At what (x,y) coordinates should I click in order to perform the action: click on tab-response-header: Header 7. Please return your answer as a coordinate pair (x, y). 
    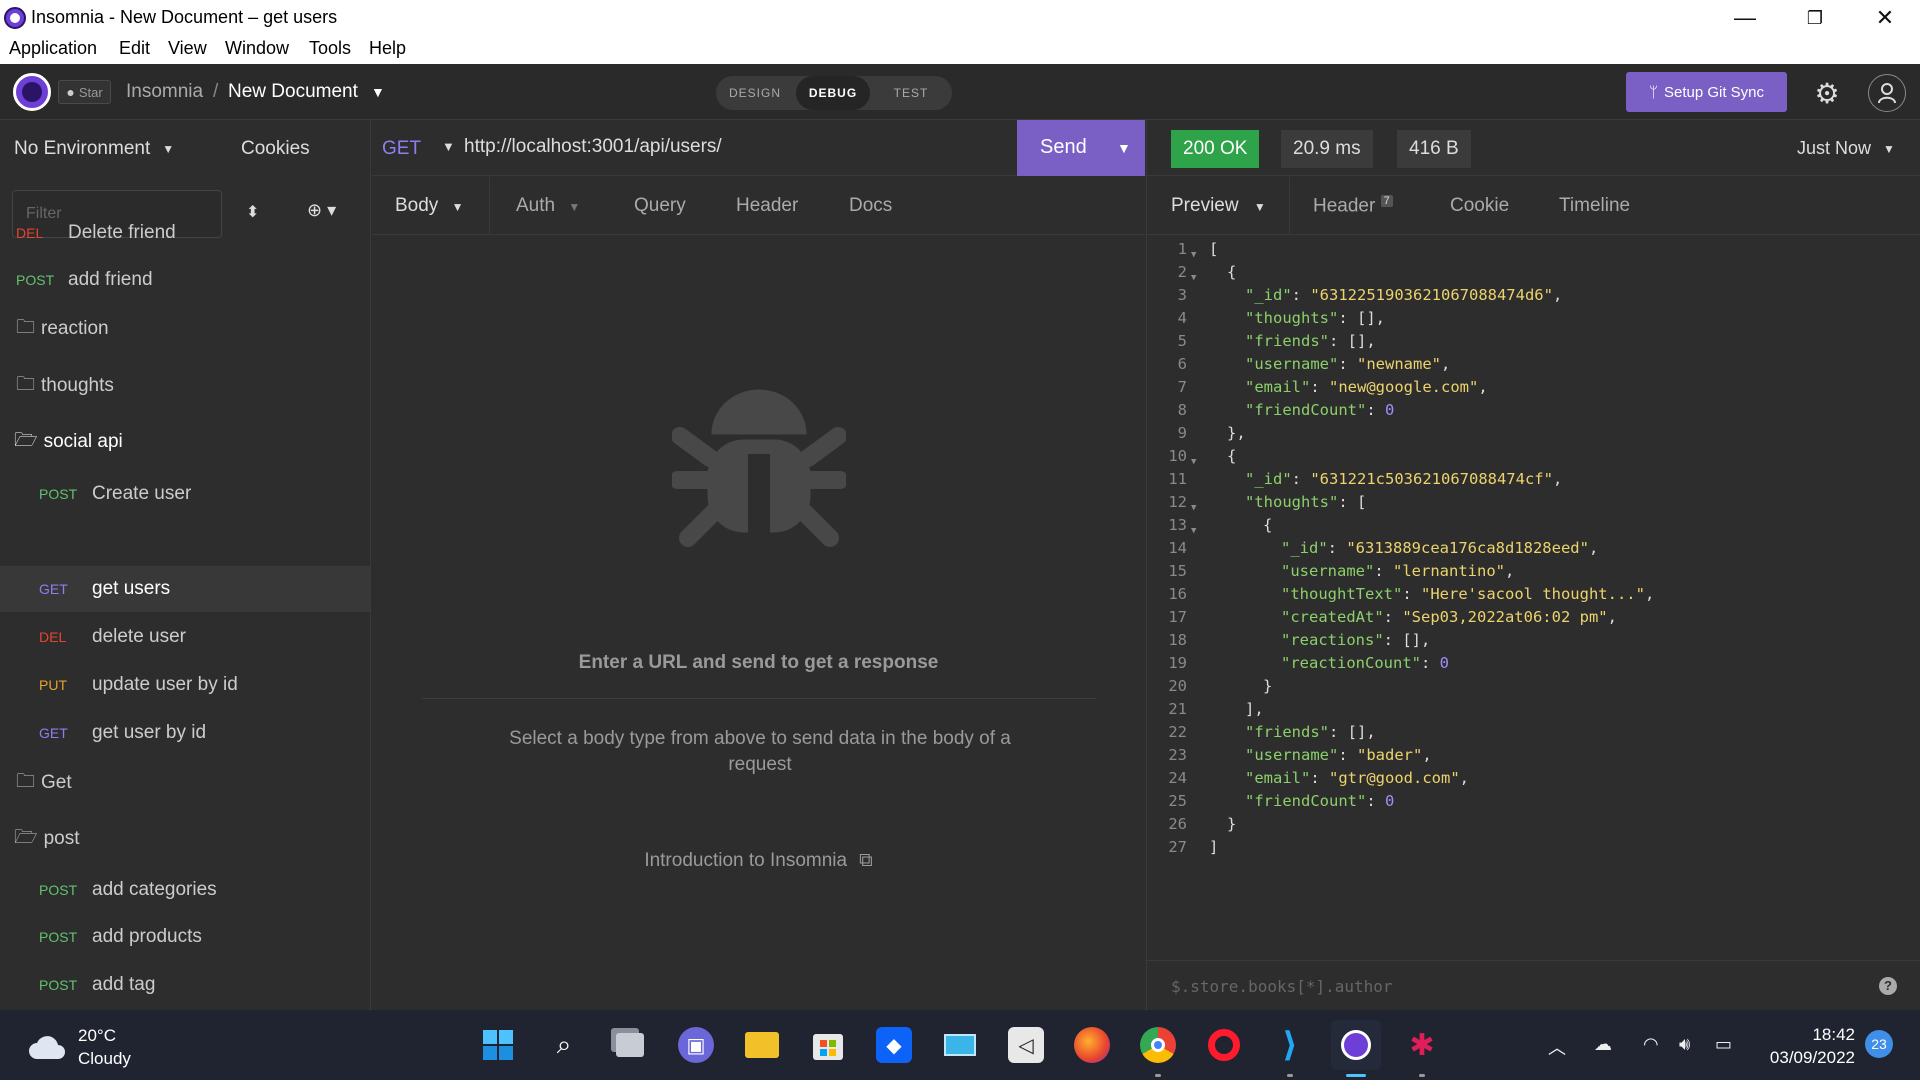
    Looking at the image, I should click on (1353, 206).